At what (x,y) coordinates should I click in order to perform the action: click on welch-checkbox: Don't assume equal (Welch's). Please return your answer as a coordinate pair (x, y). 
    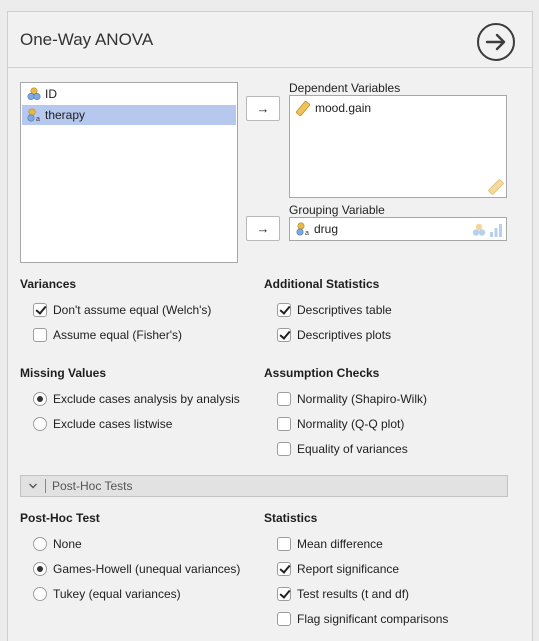
    Looking at the image, I should click on (122, 310).